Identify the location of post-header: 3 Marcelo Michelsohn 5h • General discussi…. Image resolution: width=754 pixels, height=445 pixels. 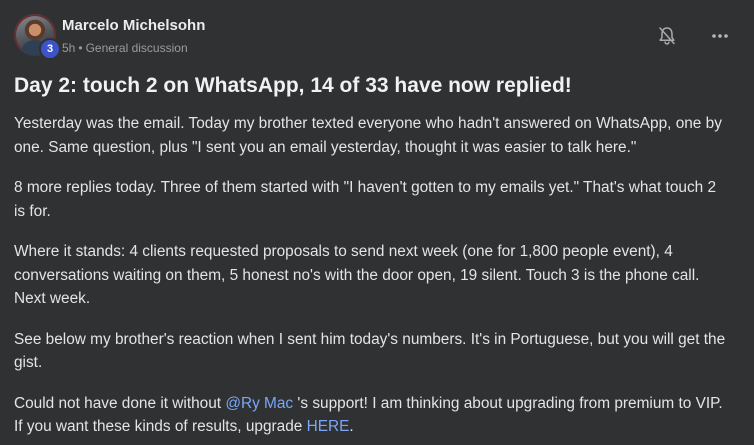
(377, 38).